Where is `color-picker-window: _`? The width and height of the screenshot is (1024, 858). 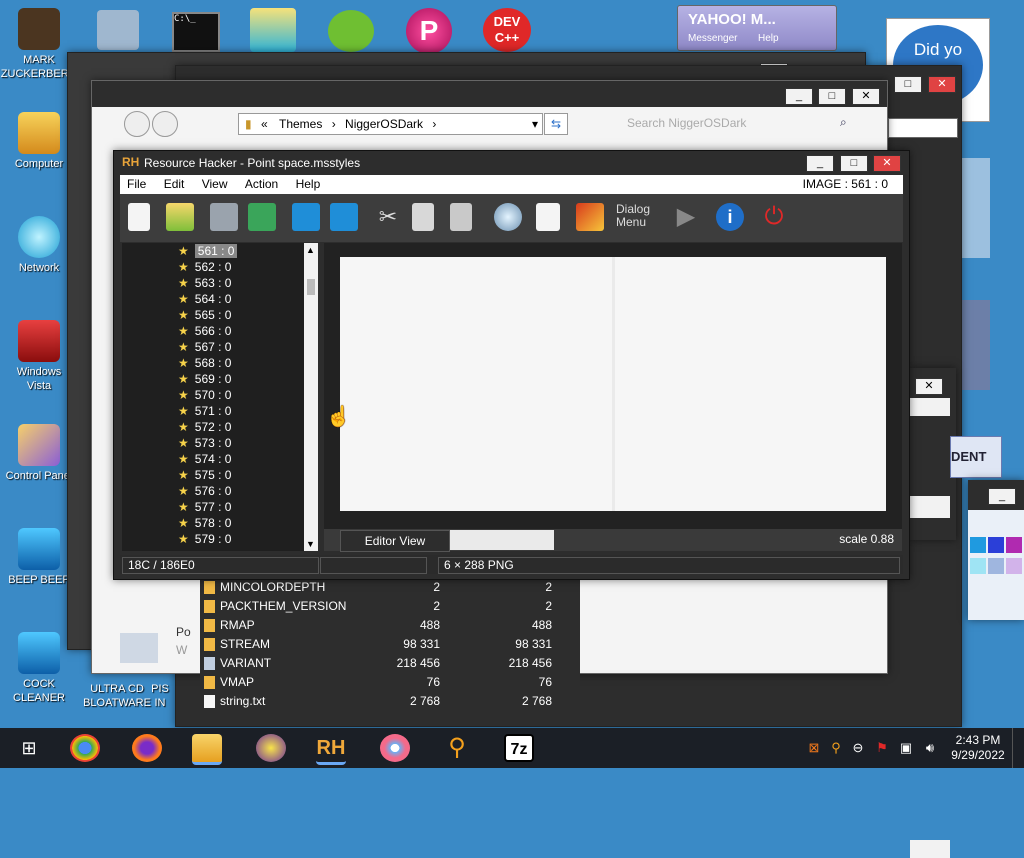
color-picker-window: _ is located at coordinates (996, 550).